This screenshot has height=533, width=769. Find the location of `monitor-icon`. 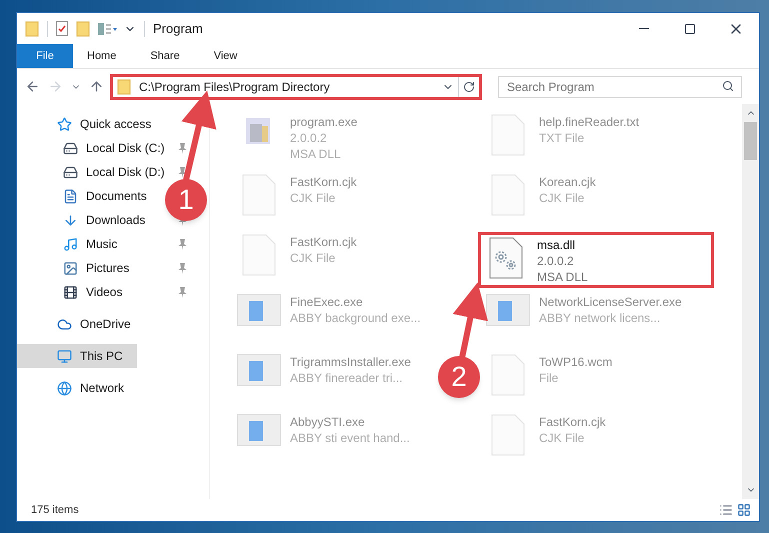

monitor-icon is located at coordinates (64, 356).